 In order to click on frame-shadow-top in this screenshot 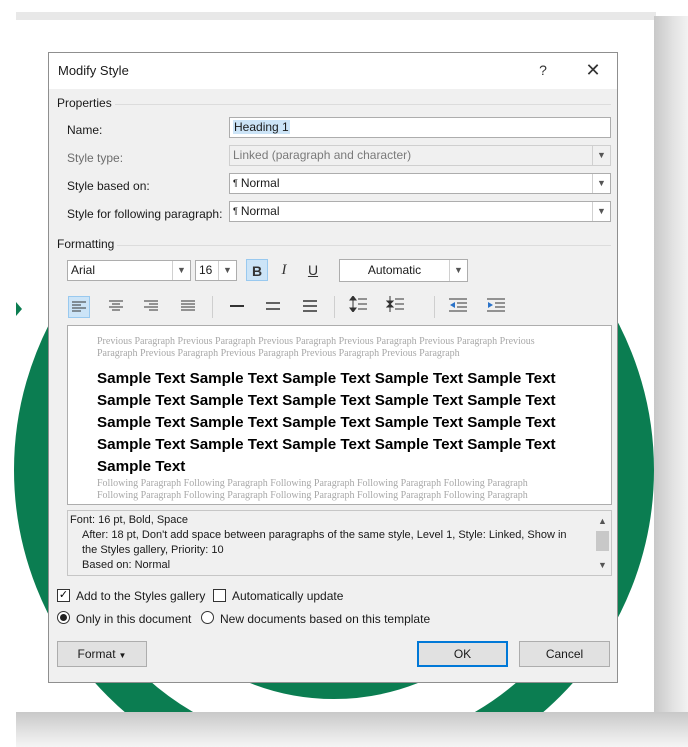, I will do `click(336, 16)`.